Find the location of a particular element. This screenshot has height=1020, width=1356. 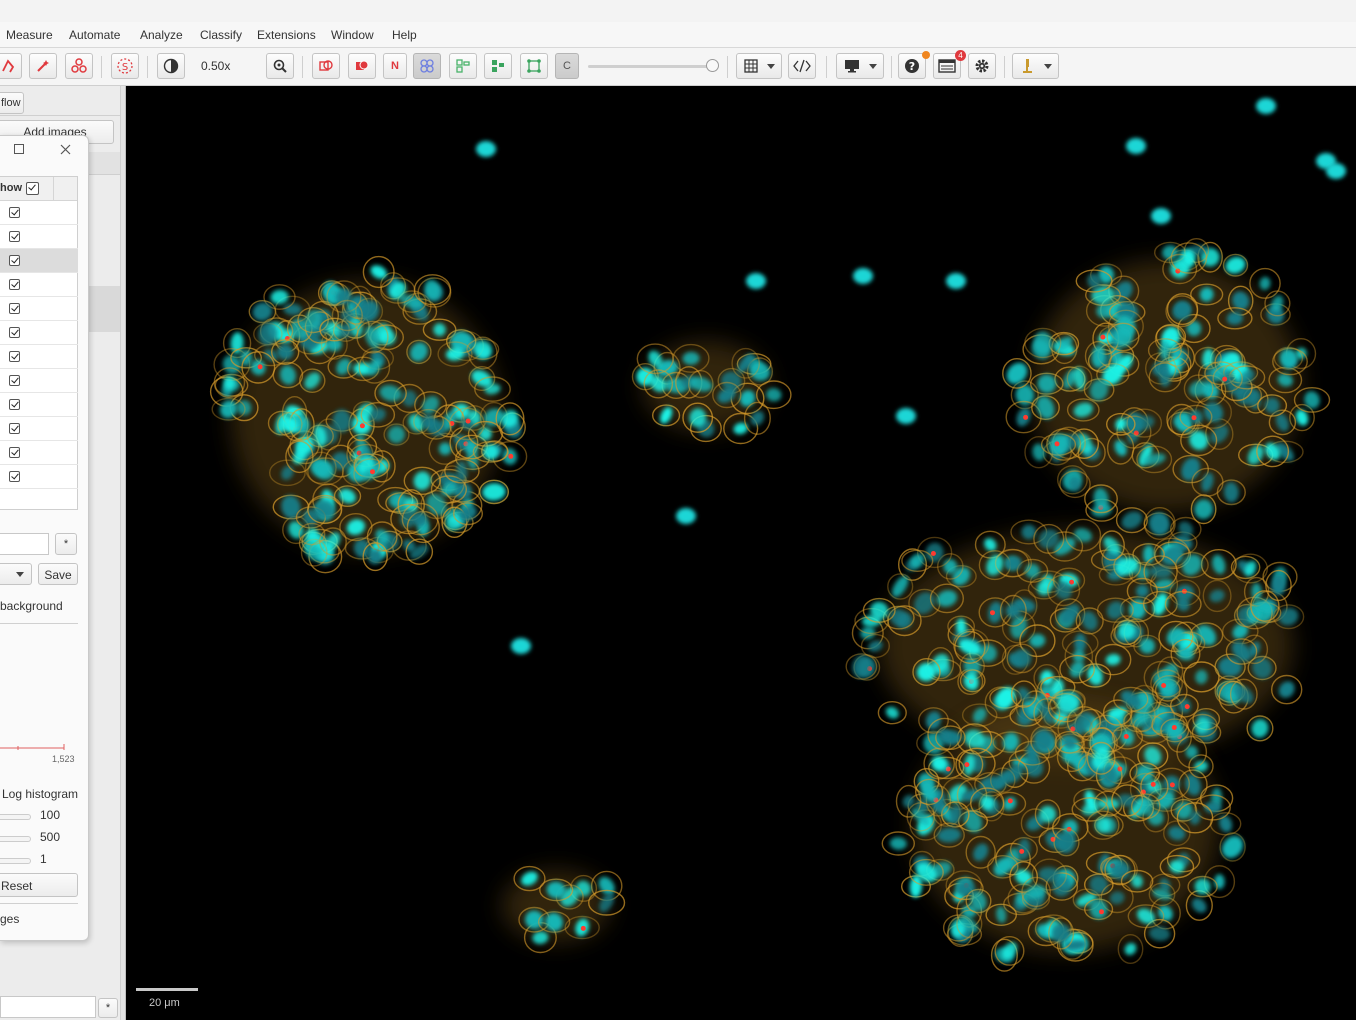

slider-value-1: 100 is located at coordinates (50, 815).